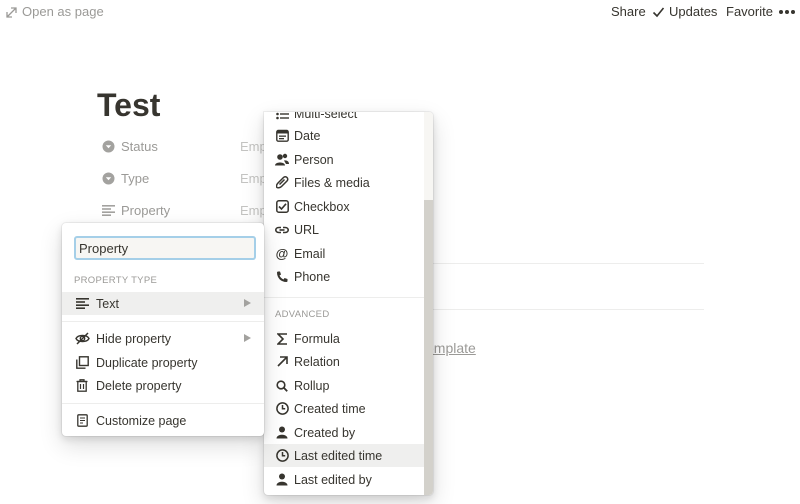  I want to click on template-link: emplate, so click(451, 348).